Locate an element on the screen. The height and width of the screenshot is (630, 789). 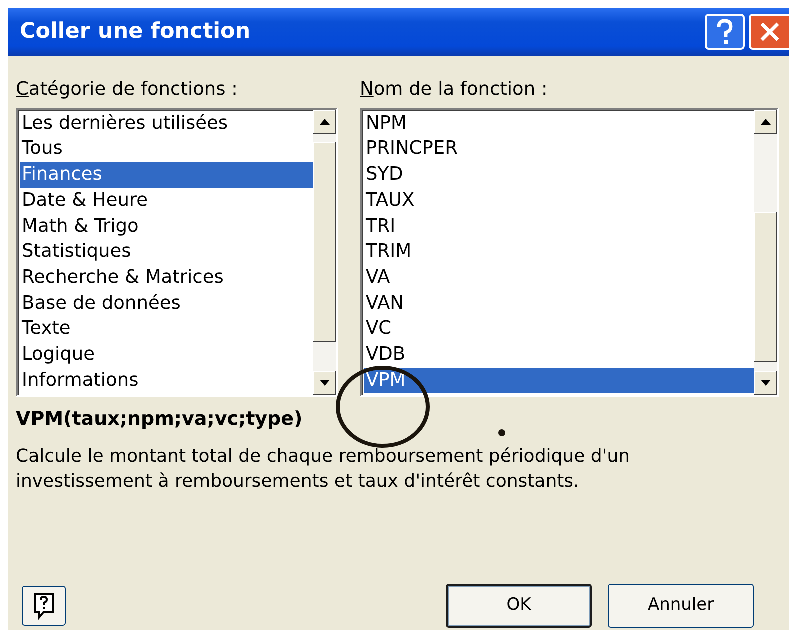
list-item: Date & Heure is located at coordinates (166, 201).